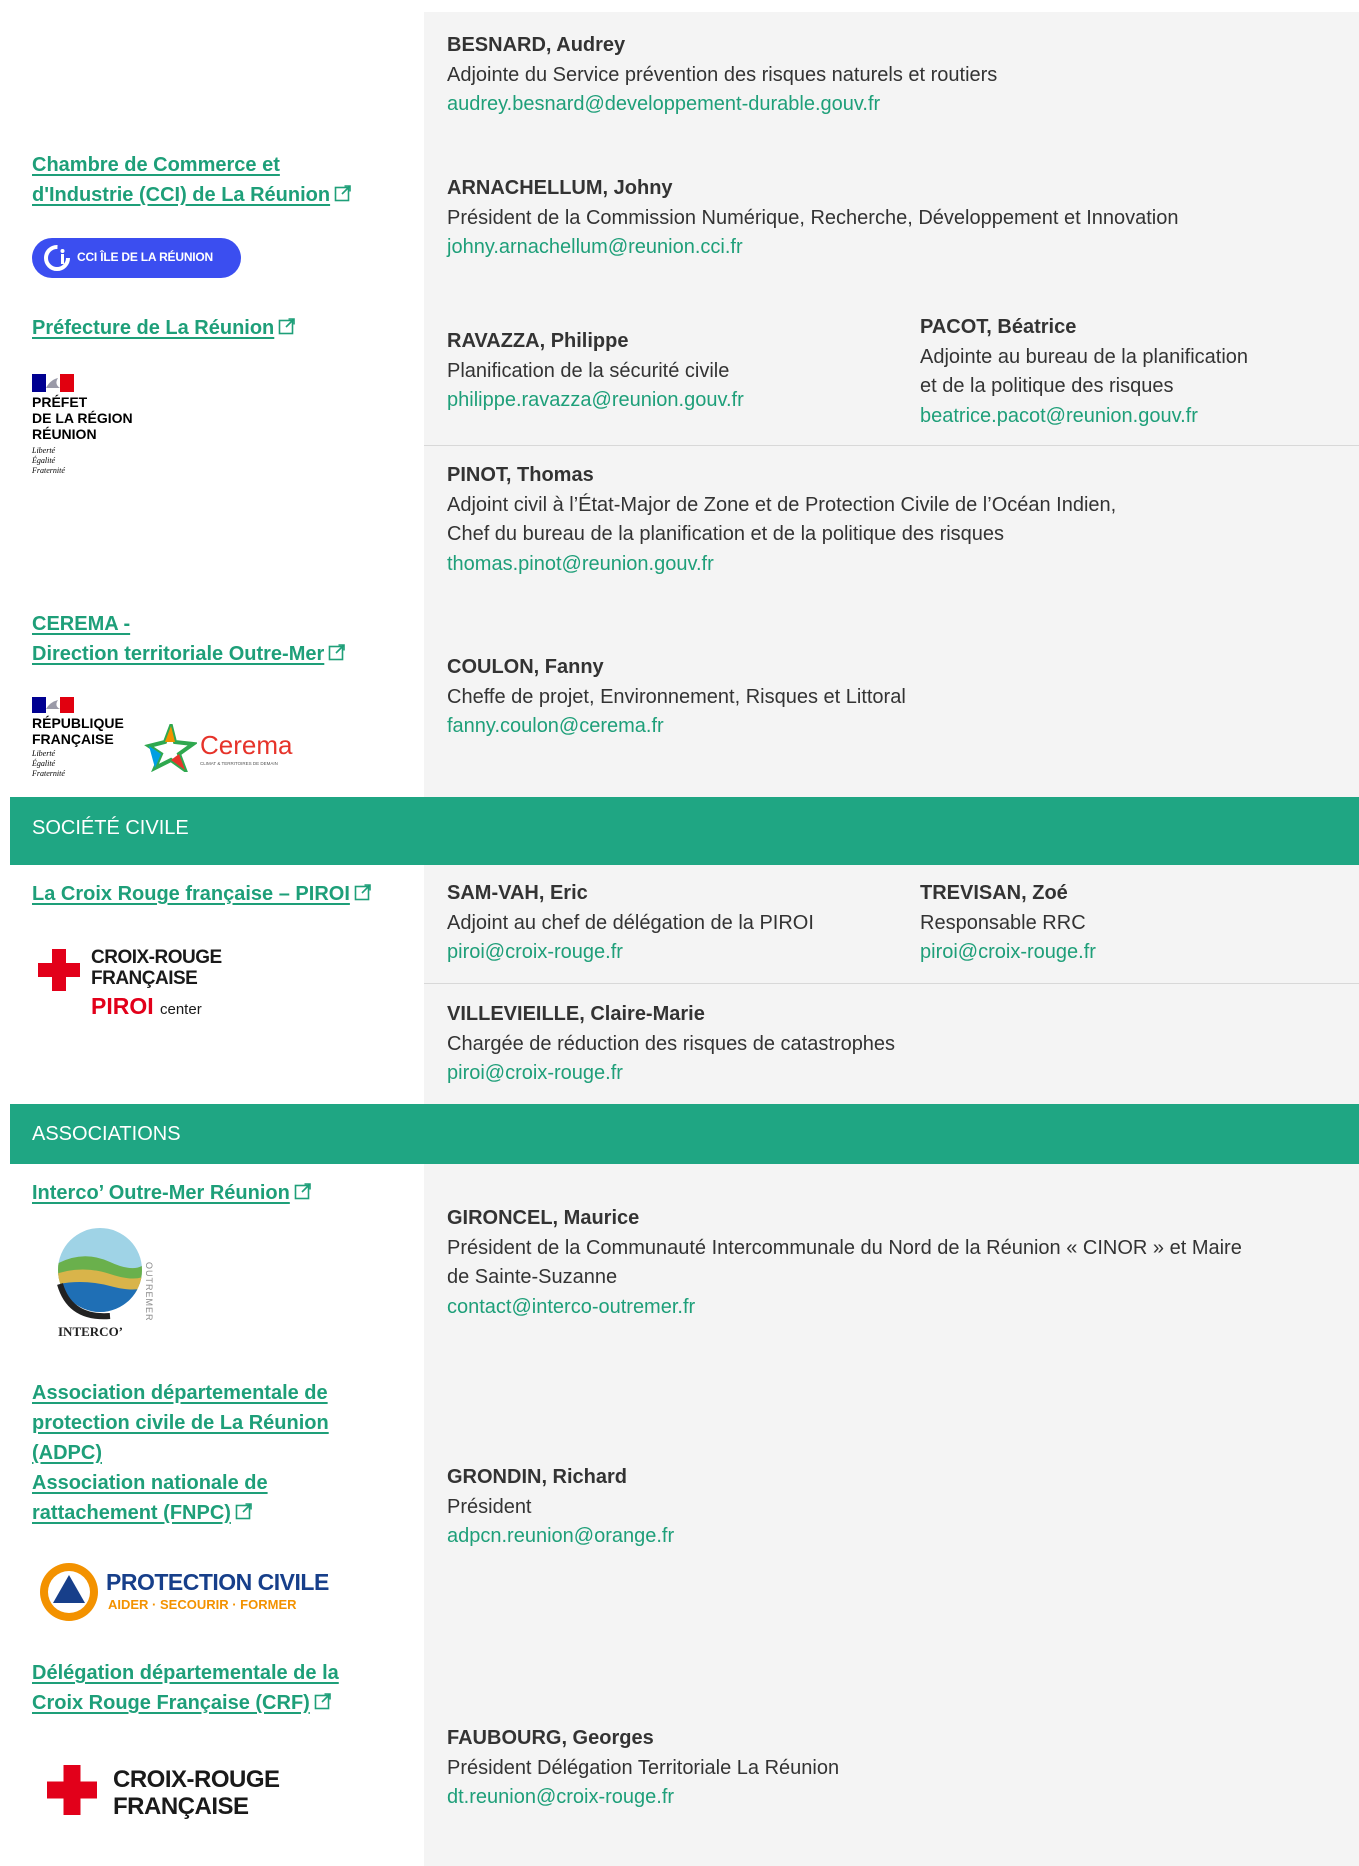 The image size is (1359, 1866). I want to click on motto-liberte: Liberté, so click(44, 450).